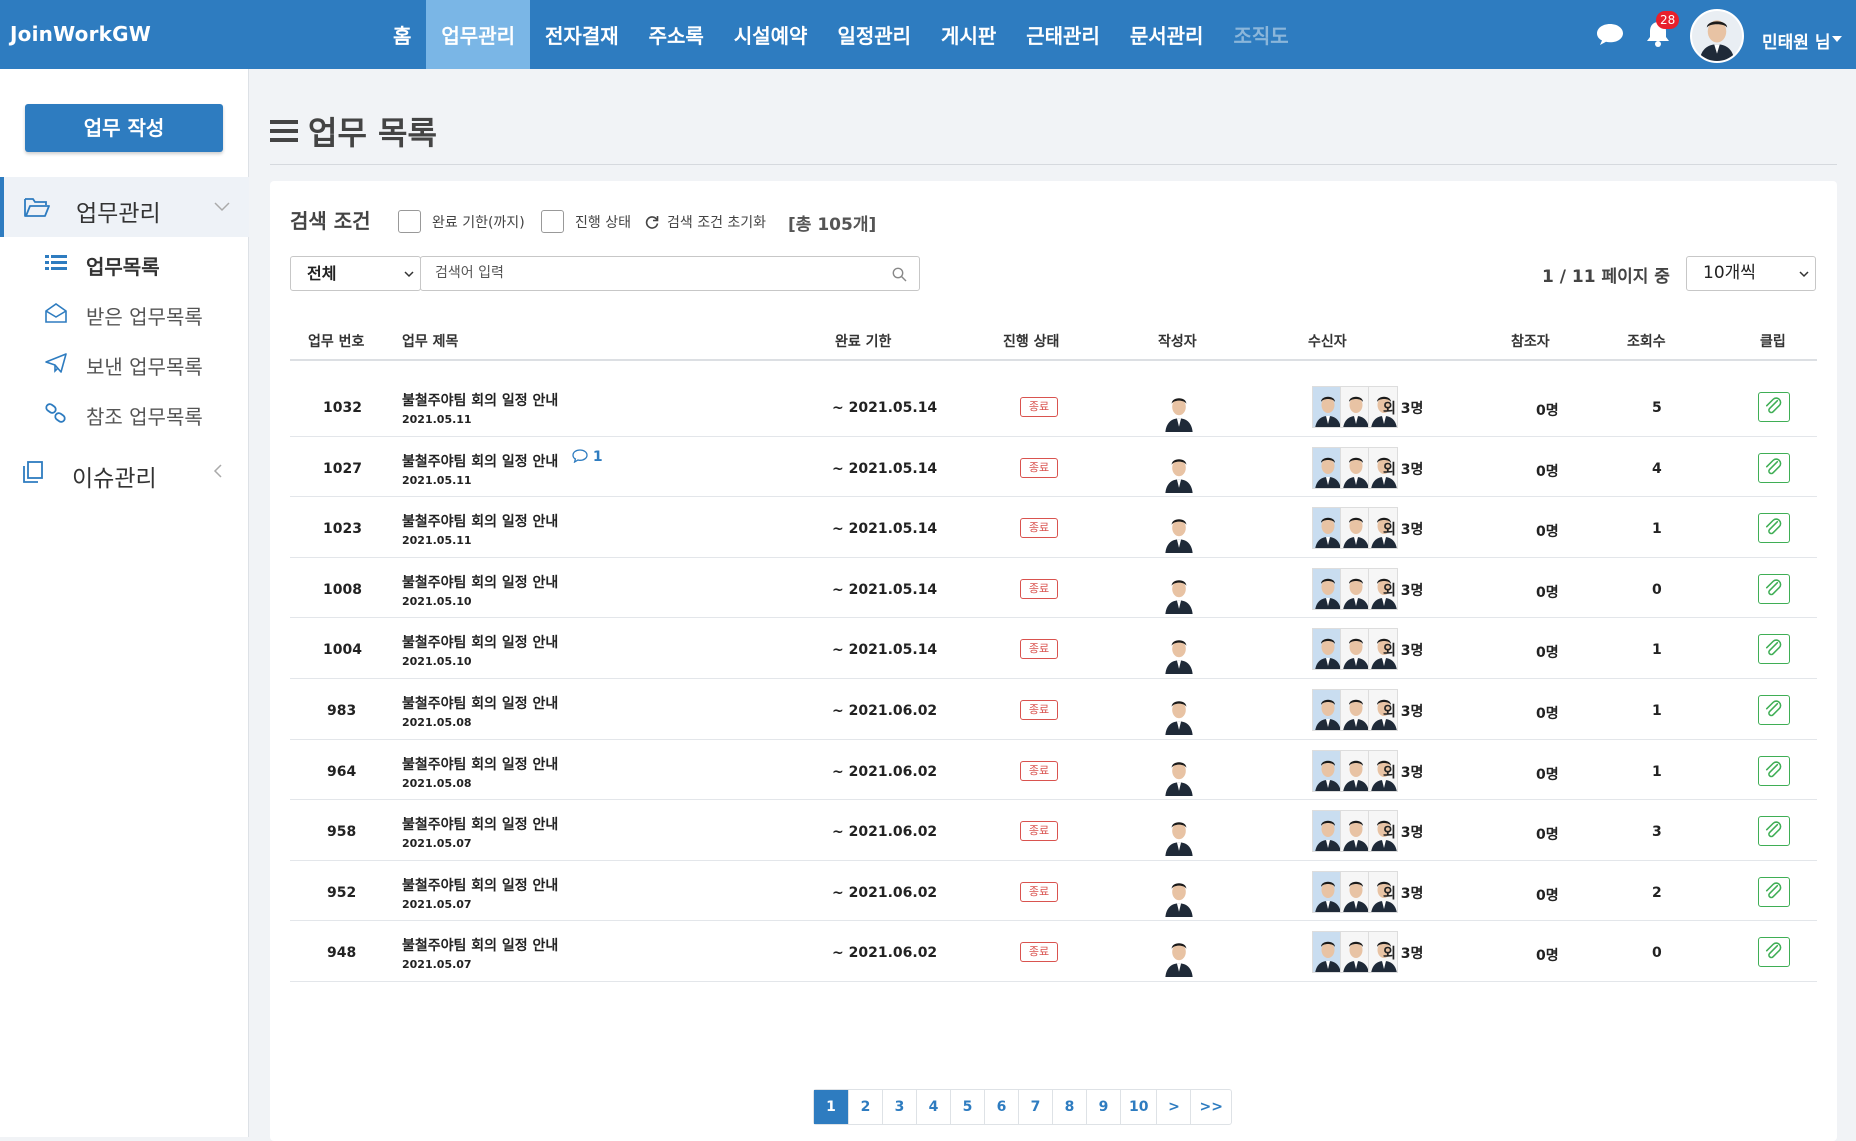  Describe the element at coordinates (1837, 39) in the screenshot. I see `chevron-down-icon` at that location.